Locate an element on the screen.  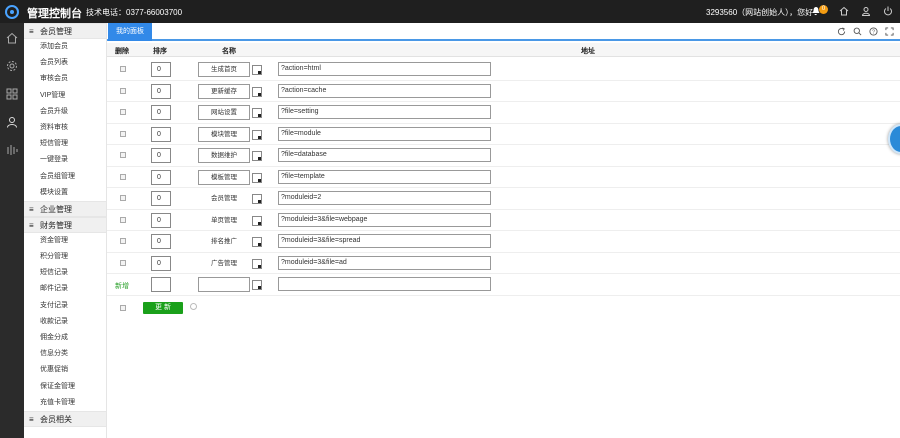
sidebar-item: 会员升级 is located at coordinates (65, 112).